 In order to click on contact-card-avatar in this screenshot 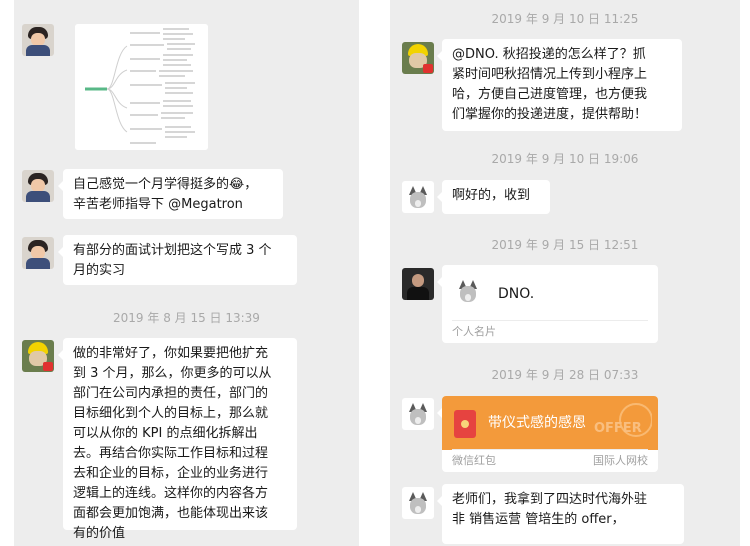, I will do `click(470, 293)`.